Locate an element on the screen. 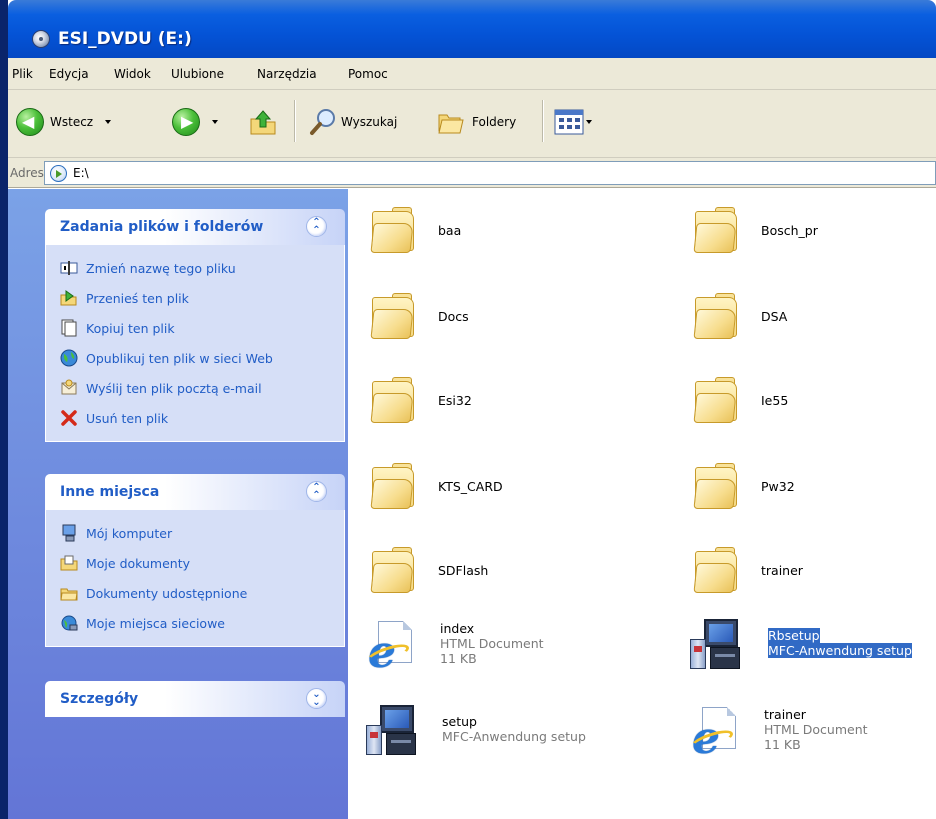  task-label: Opublikuj ten plik w sieci Web is located at coordinates (179, 358).